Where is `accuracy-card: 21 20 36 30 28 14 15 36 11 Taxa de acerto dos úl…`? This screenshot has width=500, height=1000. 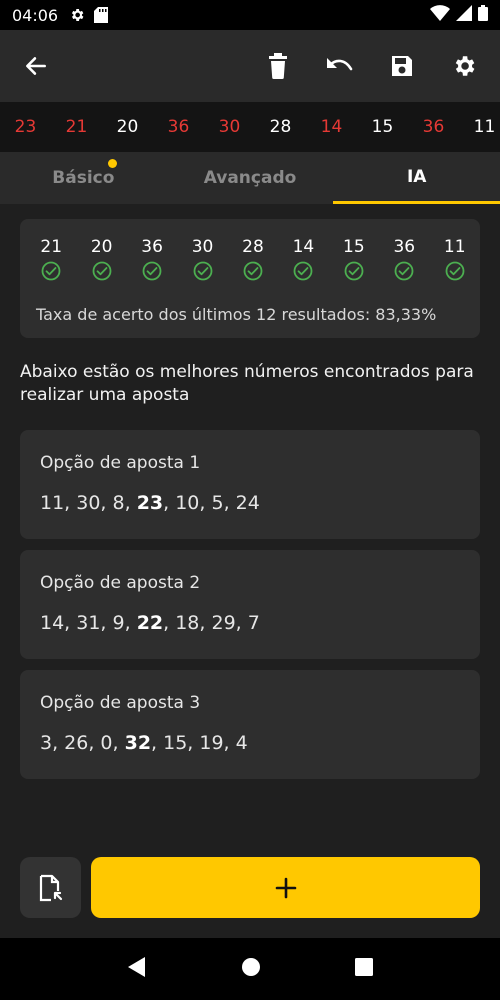 accuracy-card: 21 20 36 30 28 14 15 36 11 Taxa de acerto dos úl… is located at coordinates (250, 278).